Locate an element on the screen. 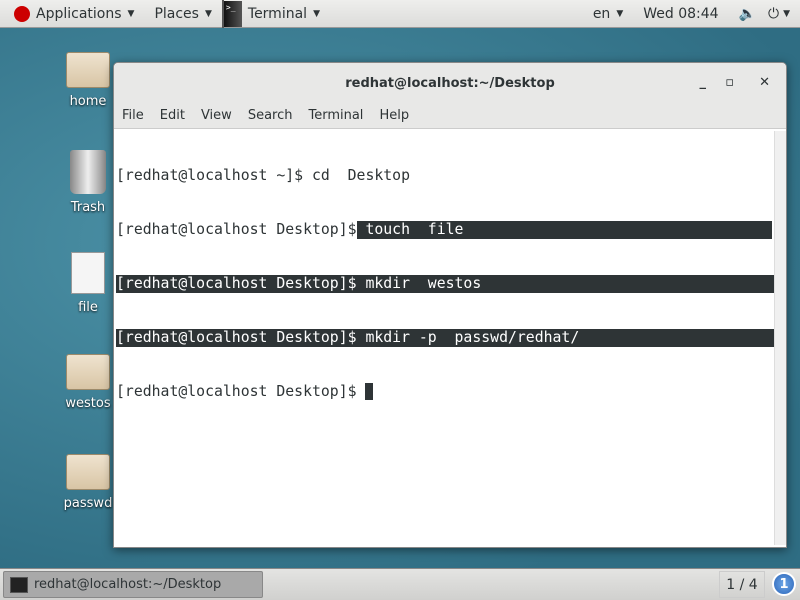  menu-edit: Edit is located at coordinates (172, 115).